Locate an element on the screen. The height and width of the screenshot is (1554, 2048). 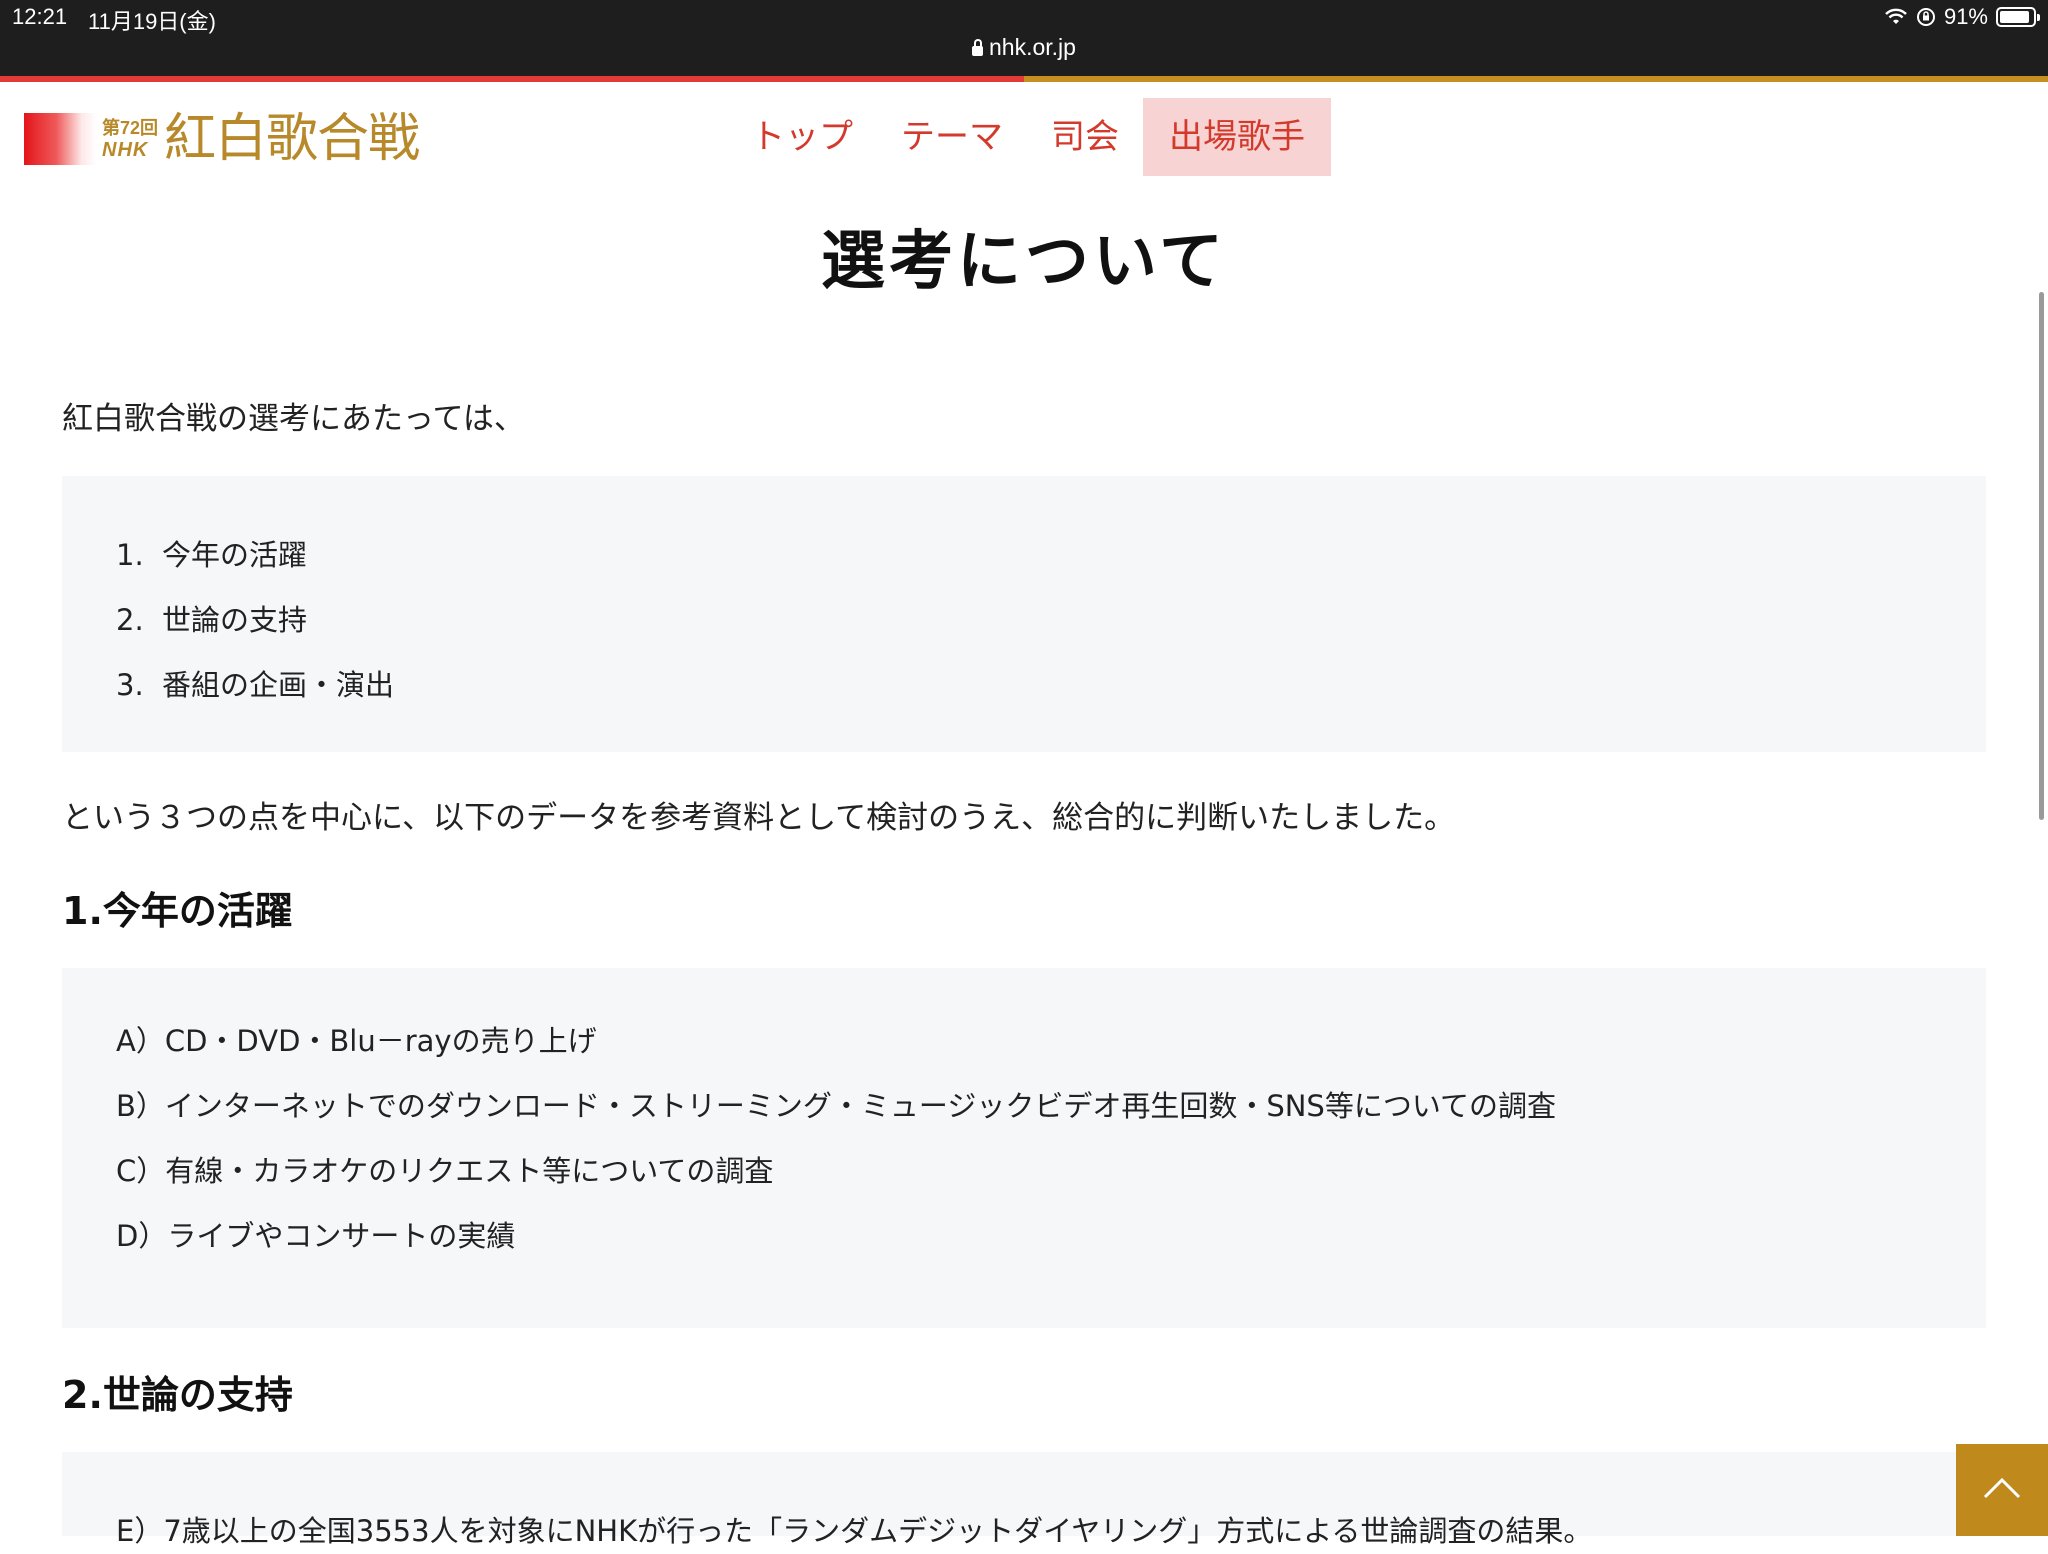
list-item: D）ライブやコンサートの実績 is located at coordinates (316, 1236).